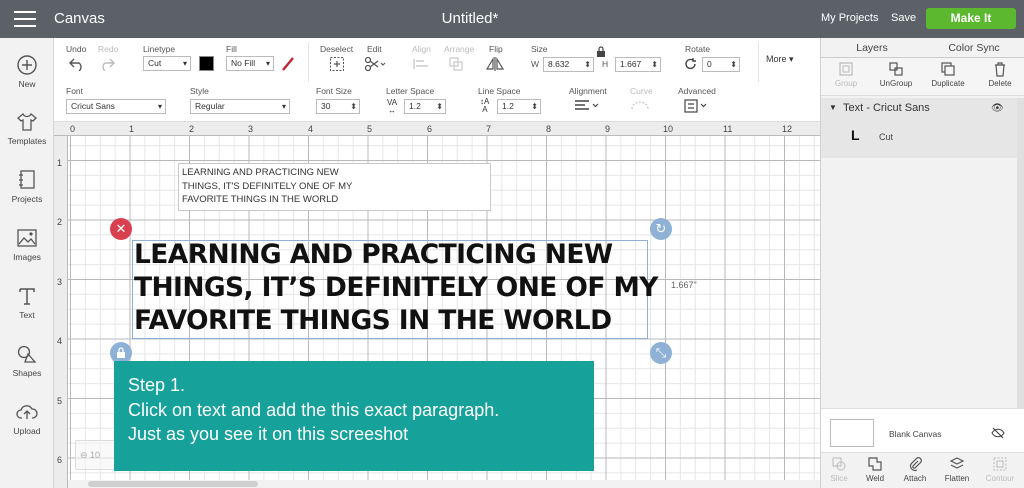 This screenshot has height=488, width=1024. I want to click on more-menu-button: More ▾, so click(780, 59).